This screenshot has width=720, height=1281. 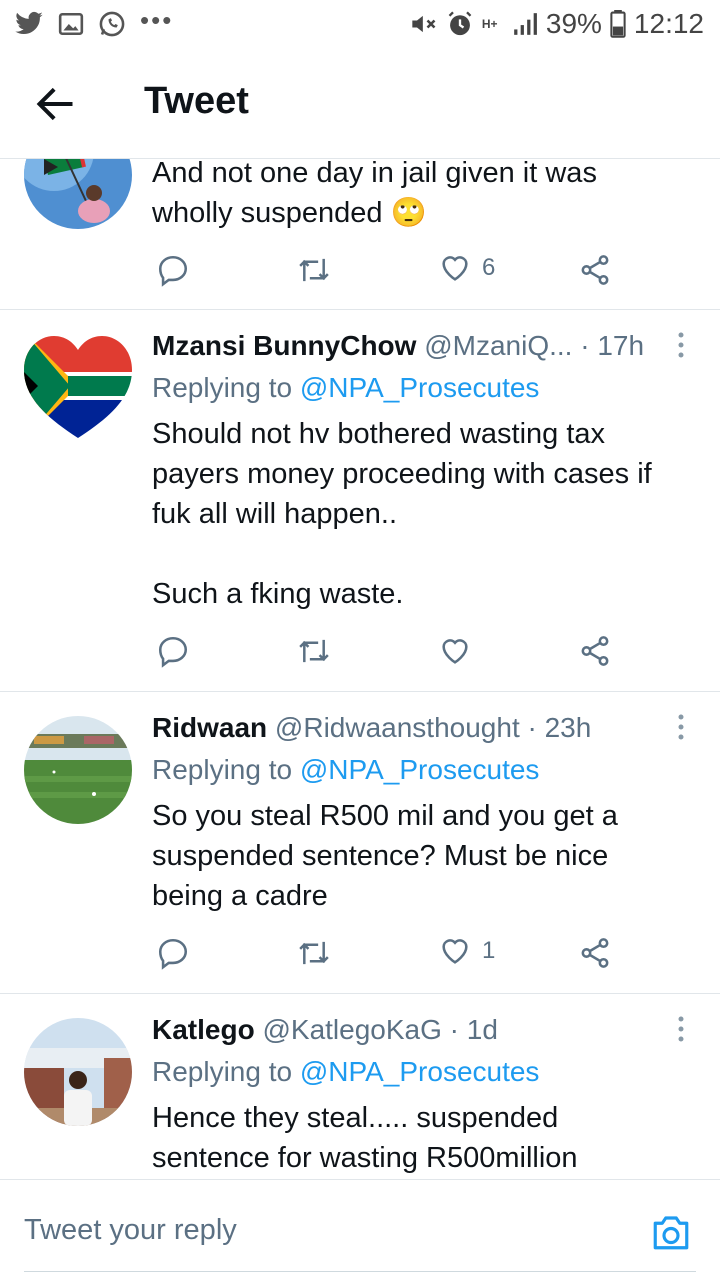 I want to click on tweet-meta: Katlego @KatlegoKaG · 1d, so click(x=412, y=1030).